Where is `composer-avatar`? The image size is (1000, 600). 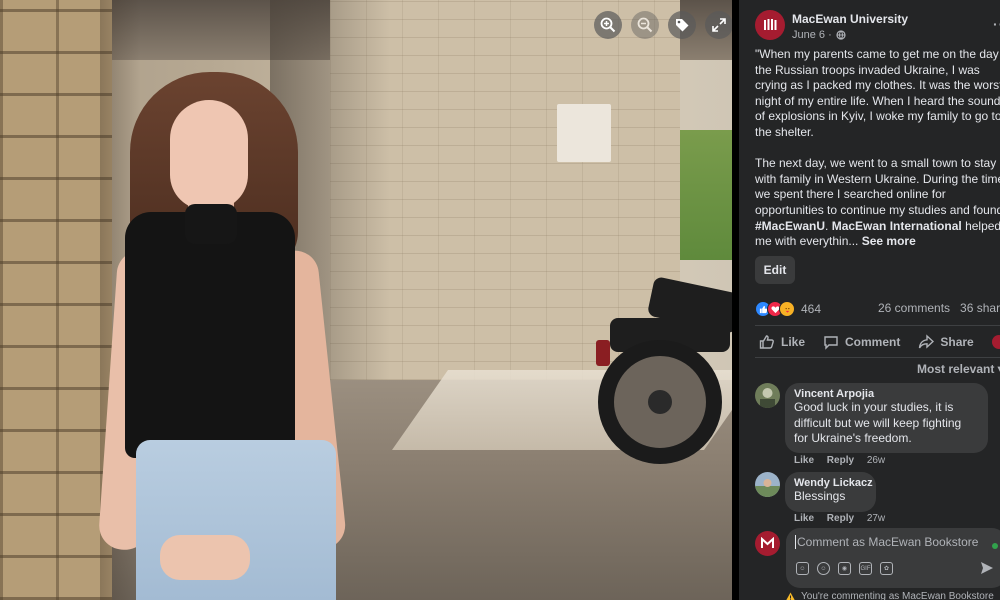
composer-avatar is located at coordinates (767, 543).